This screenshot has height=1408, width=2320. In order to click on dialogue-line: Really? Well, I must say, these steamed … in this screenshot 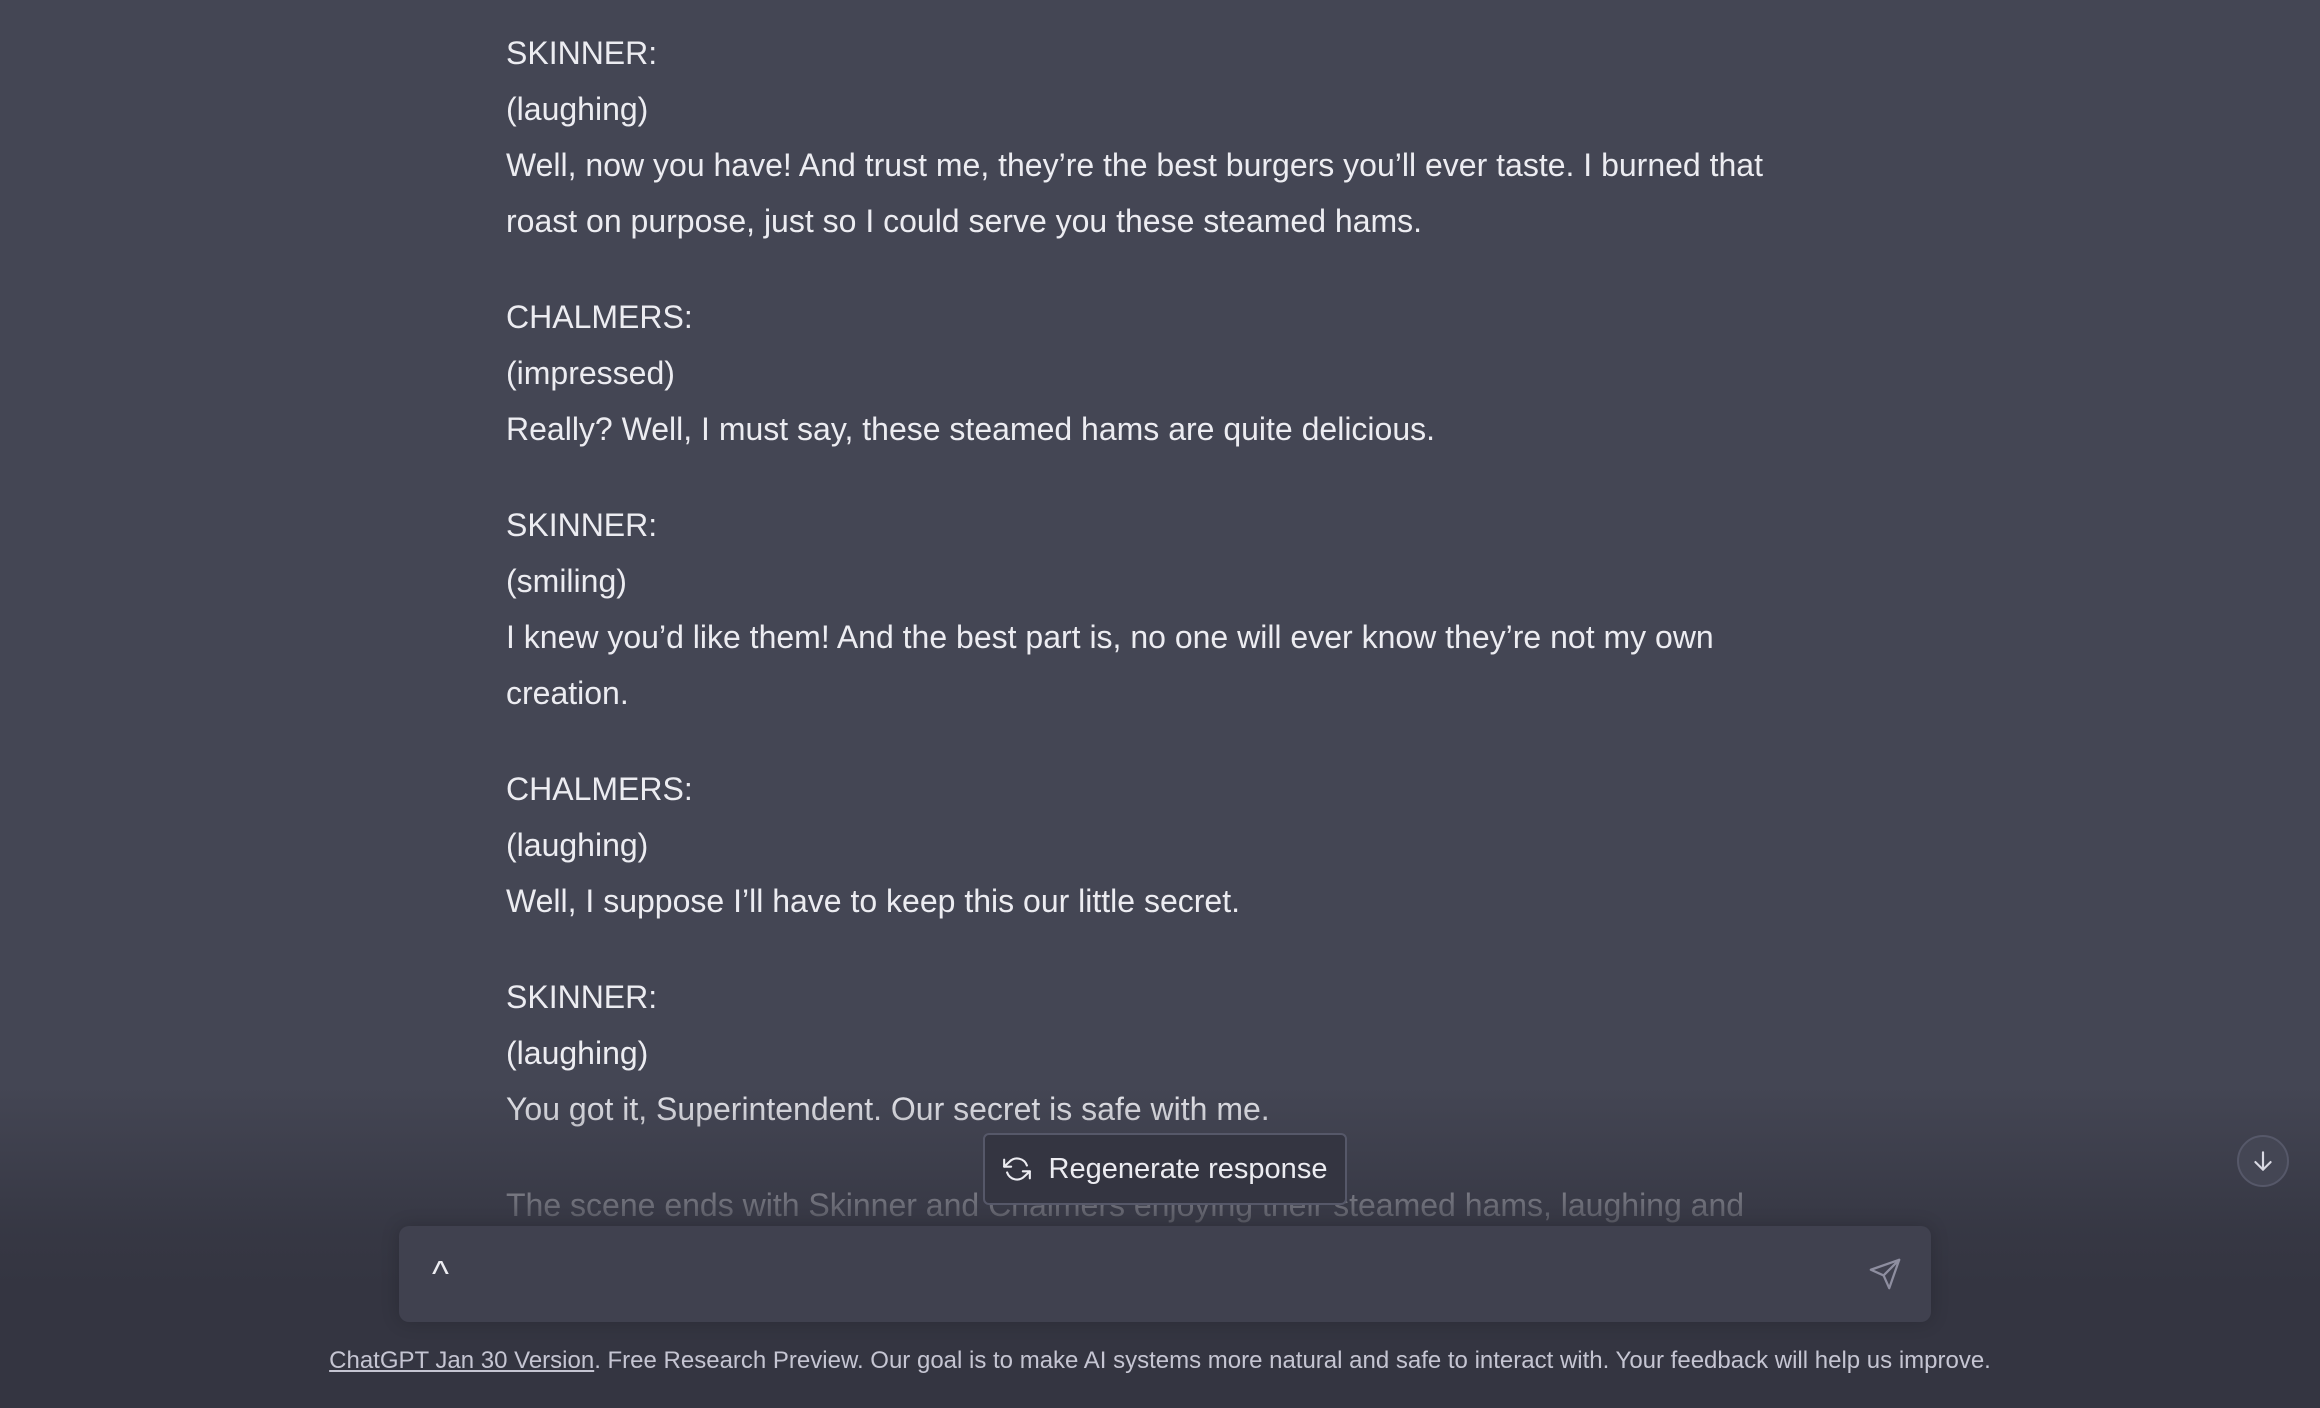, I will do `click(971, 429)`.